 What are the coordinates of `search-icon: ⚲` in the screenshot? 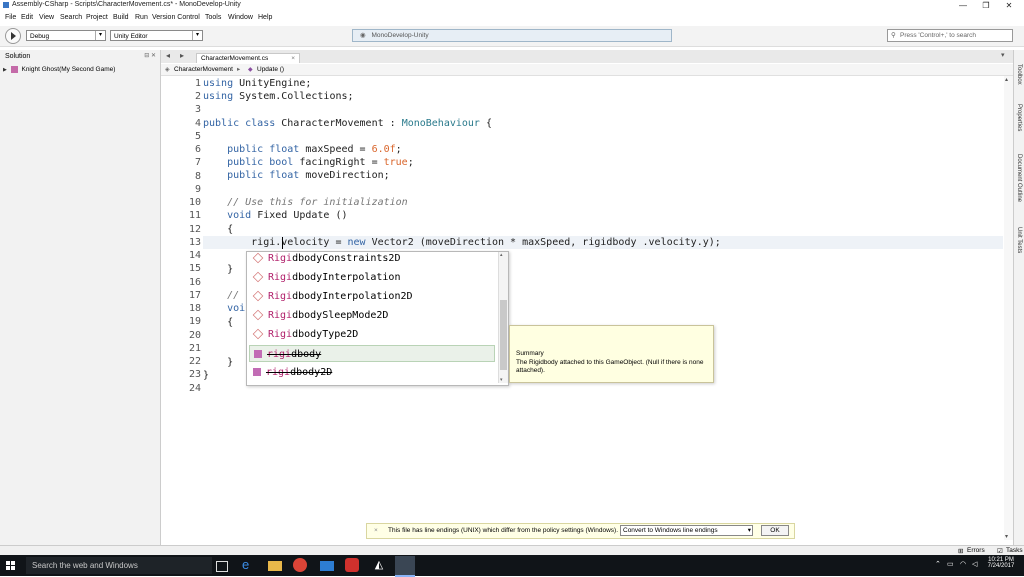 It's located at (893, 35).